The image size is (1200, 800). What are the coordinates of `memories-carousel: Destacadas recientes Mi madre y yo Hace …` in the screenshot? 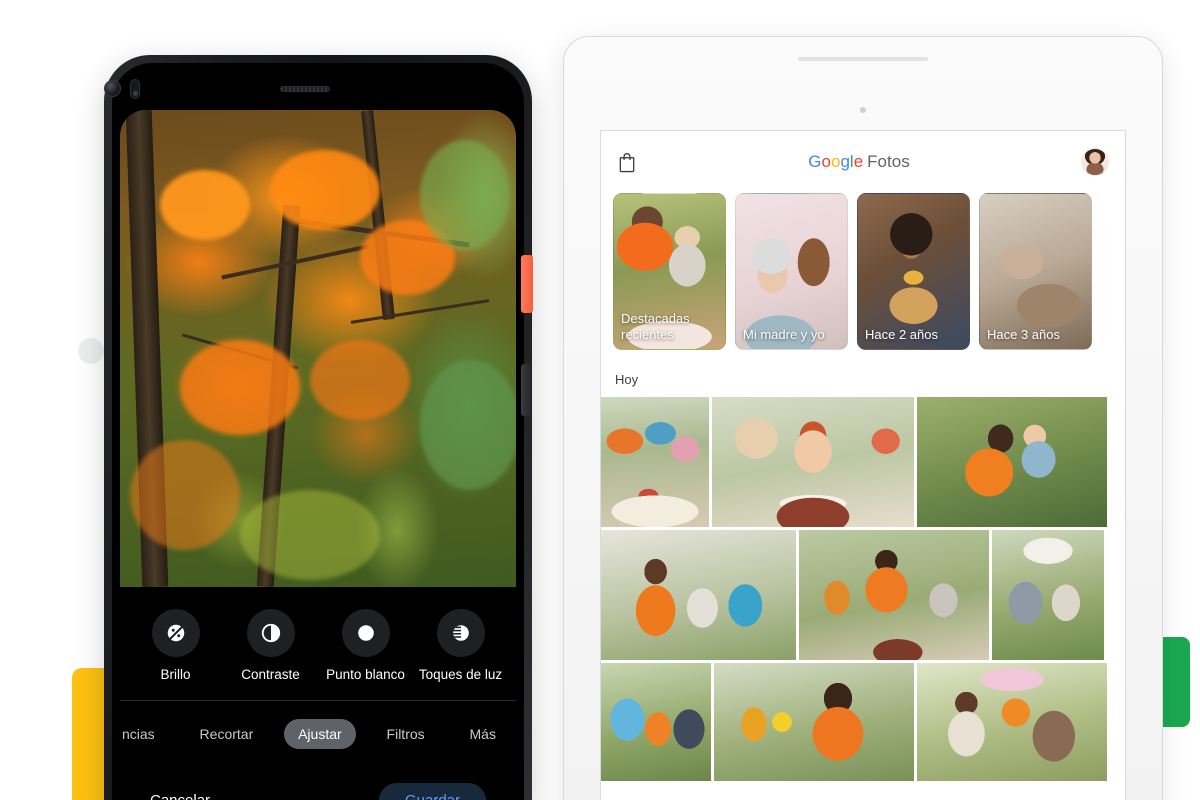 It's located at (863, 276).